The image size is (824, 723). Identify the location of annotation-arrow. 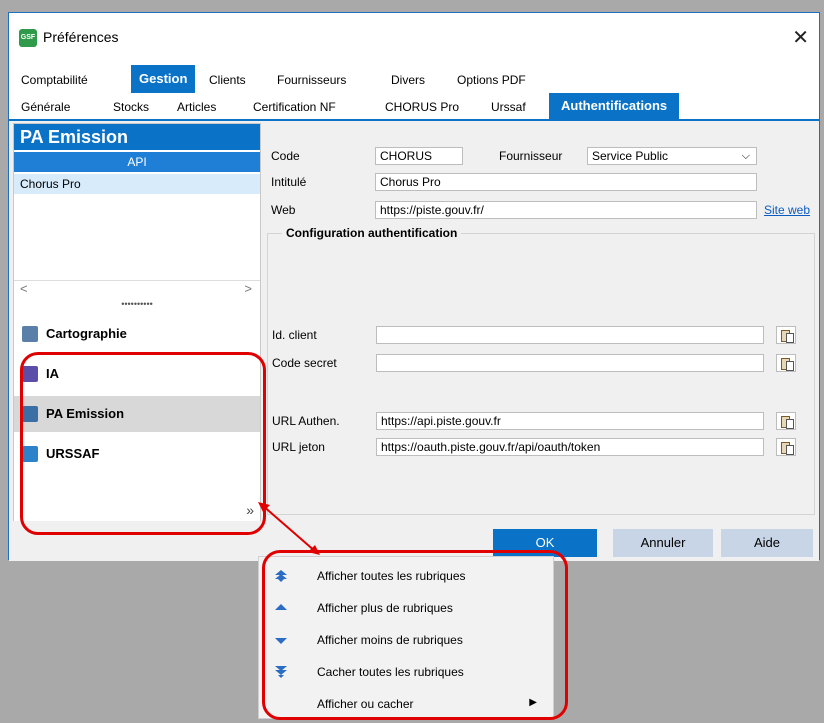
(289, 528).